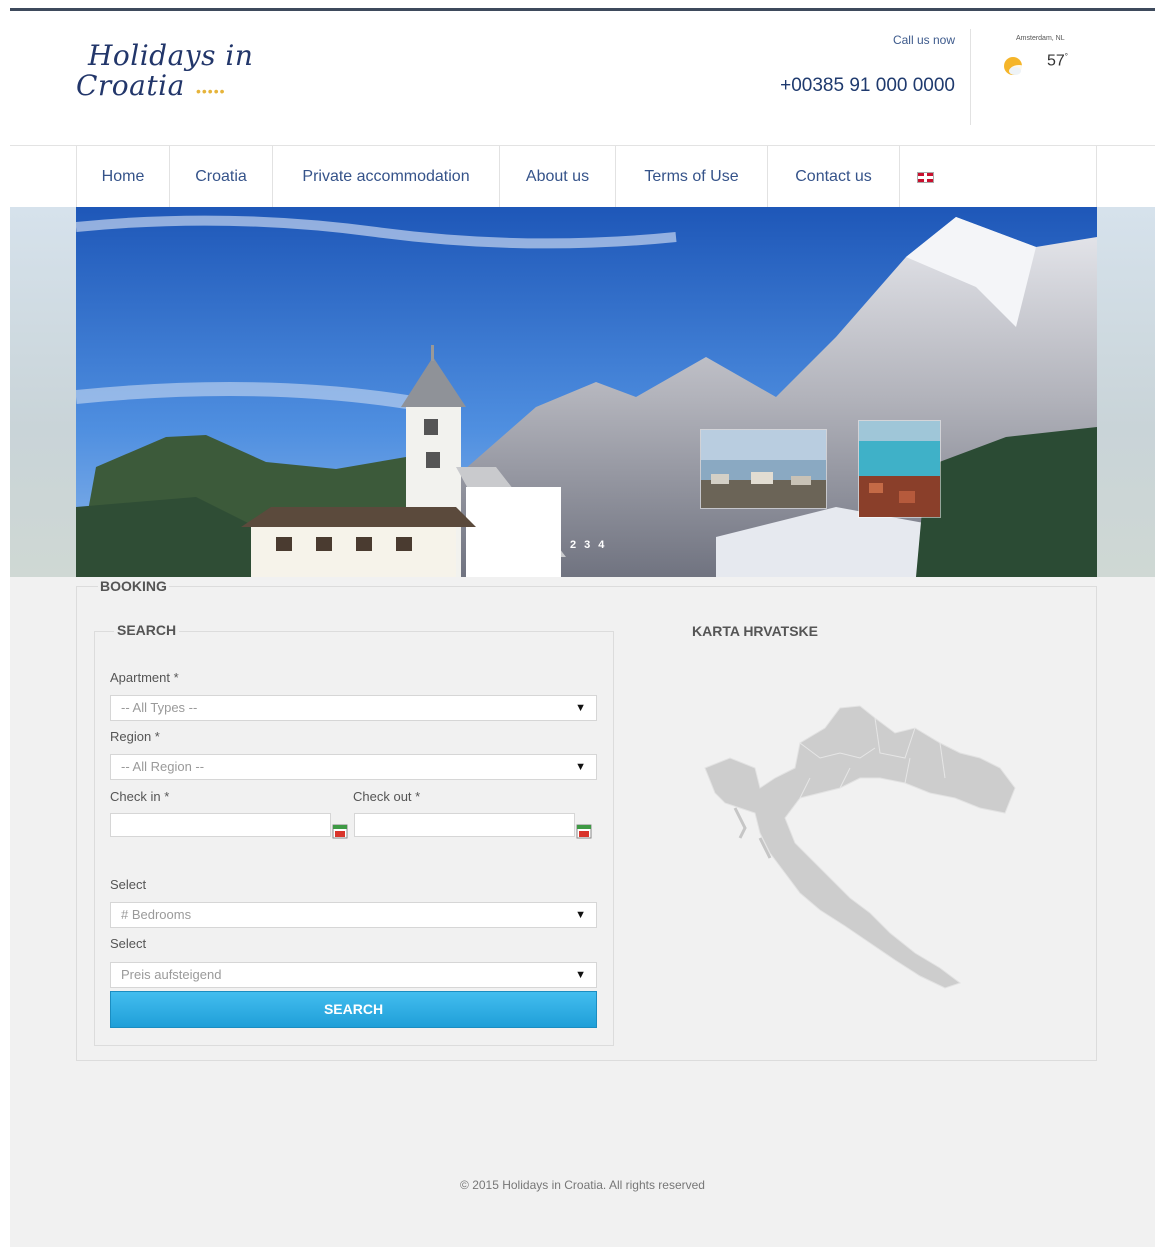 The width and height of the screenshot is (1155, 1247). Describe the element at coordinates (130, 85) in the screenshot. I see `logo-line2: Croatia` at that location.